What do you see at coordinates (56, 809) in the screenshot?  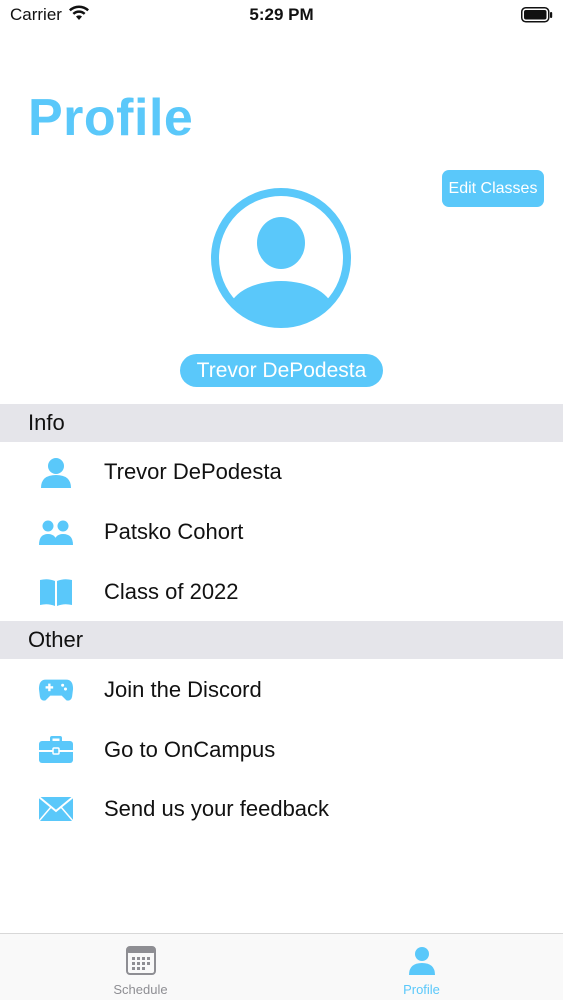 I see `envelope-icon` at bounding box center [56, 809].